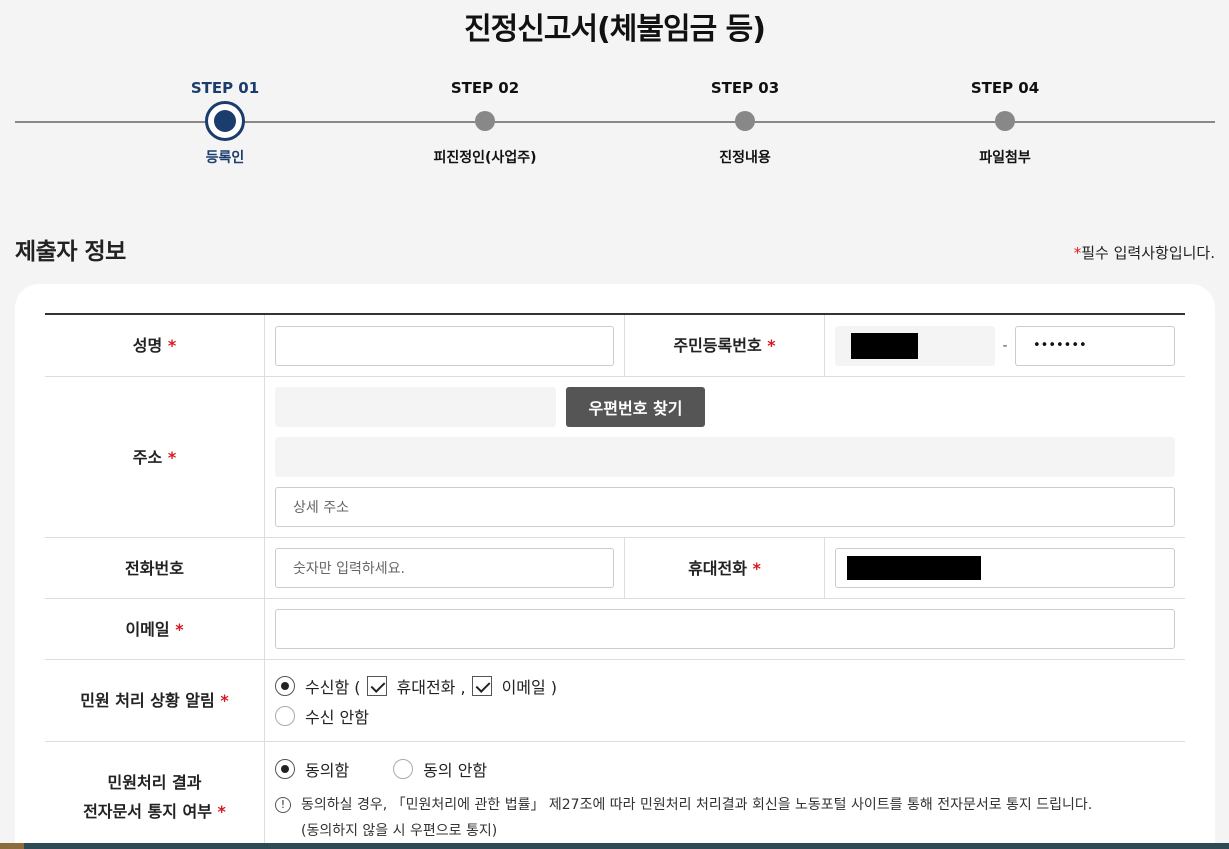 This screenshot has height=849, width=1229. What do you see at coordinates (725, 568) in the screenshot?
I see `mobile-label: 휴대전화 *` at bounding box center [725, 568].